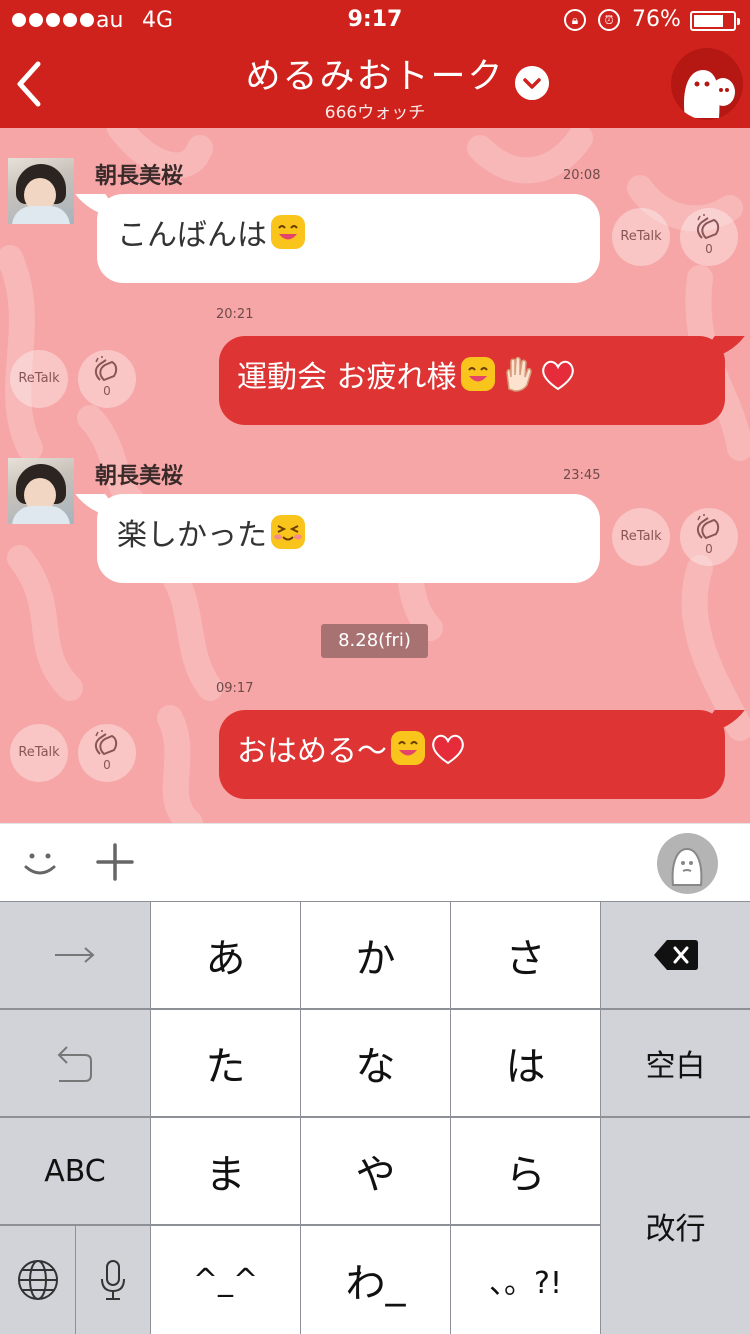  Describe the element at coordinates (518, 374) in the screenshot. I see `raised-hand-emoji-icon` at that location.